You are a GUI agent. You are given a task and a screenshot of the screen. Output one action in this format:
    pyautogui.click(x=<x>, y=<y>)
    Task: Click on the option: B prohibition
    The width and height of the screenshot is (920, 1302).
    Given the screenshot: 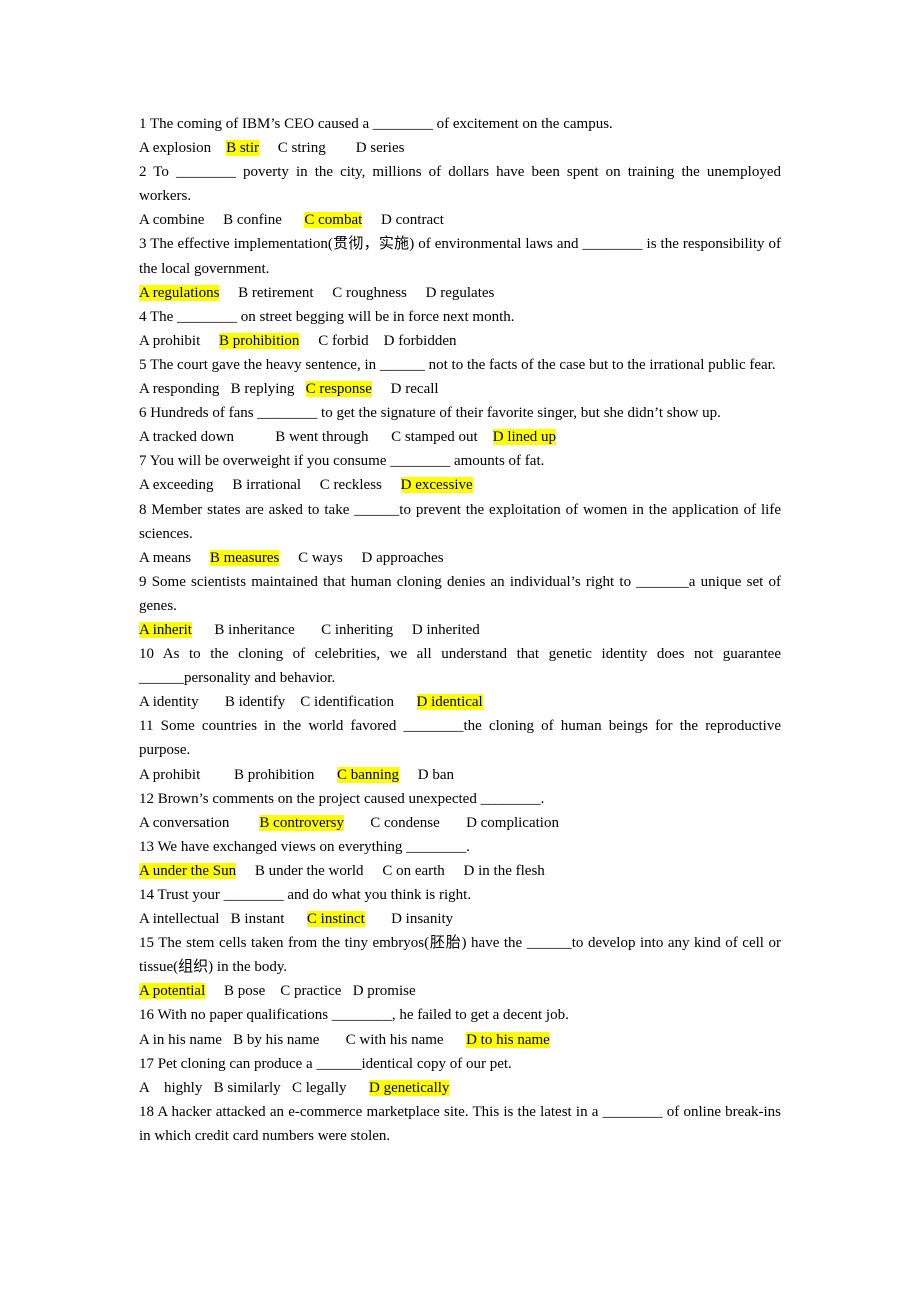 What is the action you would take?
    pyautogui.click(x=274, y=774)
    